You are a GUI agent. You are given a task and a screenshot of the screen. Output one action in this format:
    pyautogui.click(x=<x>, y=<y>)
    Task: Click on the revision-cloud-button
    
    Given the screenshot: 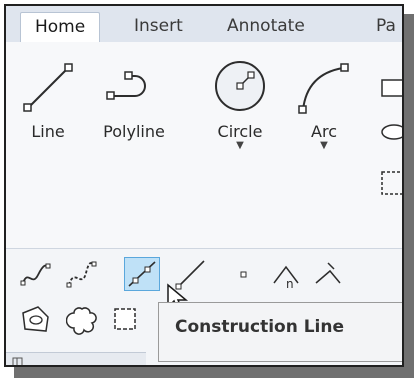 What is the action you would take?
    pyautogui.click(x=82, y=319)
    